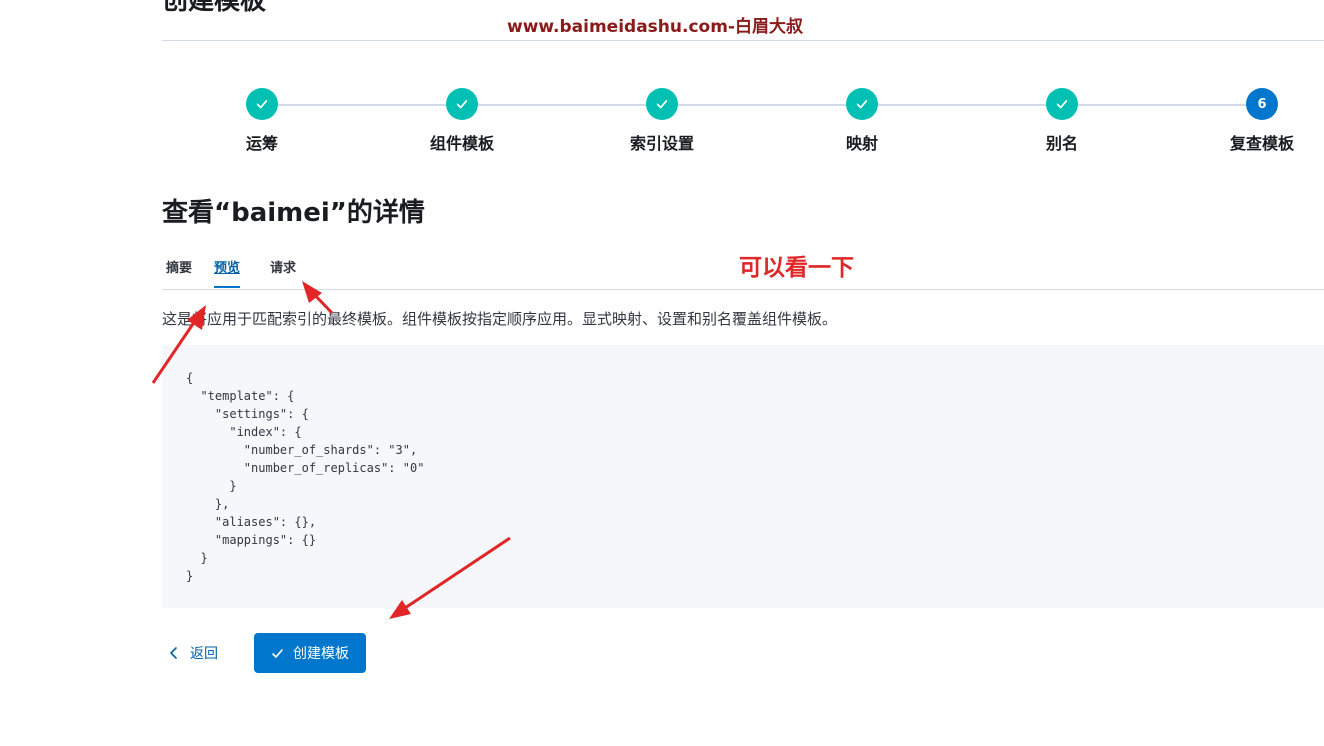 This screenshot has width=1324, height=746. I want to click on step-label: 映射, so click(861, 143).